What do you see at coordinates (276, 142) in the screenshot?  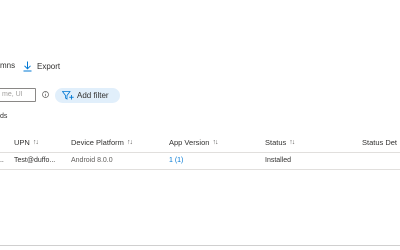 I see `column-header-label: Status` at bounding box center [276, 142].